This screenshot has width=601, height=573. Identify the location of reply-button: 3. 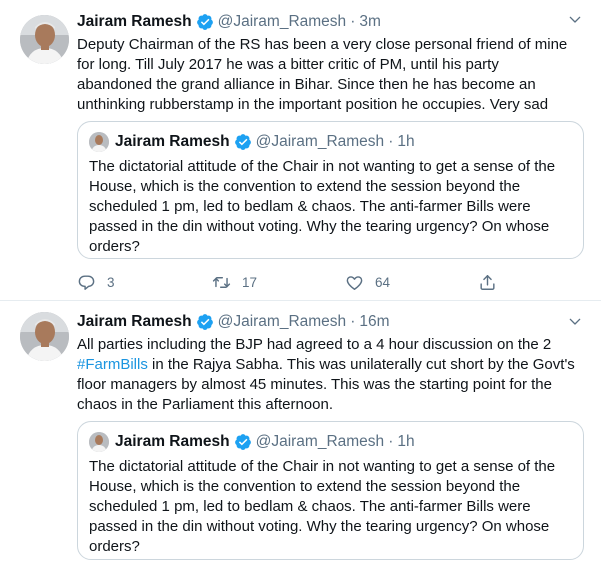
(143, 282).